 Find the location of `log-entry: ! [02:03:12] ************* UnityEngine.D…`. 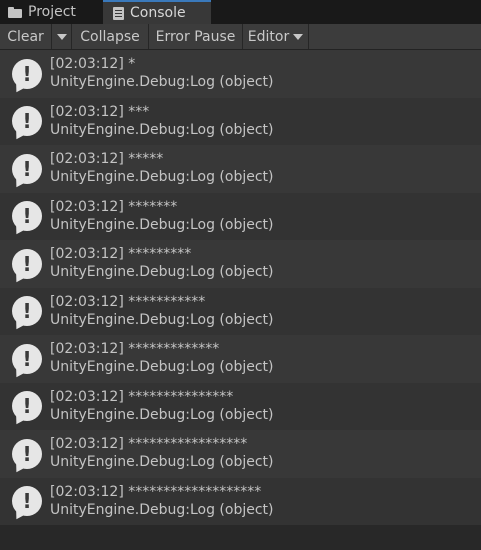

log-entry: ! [02:03:12] ************* UnityEngine.D… is located at coordinates (240, 359).